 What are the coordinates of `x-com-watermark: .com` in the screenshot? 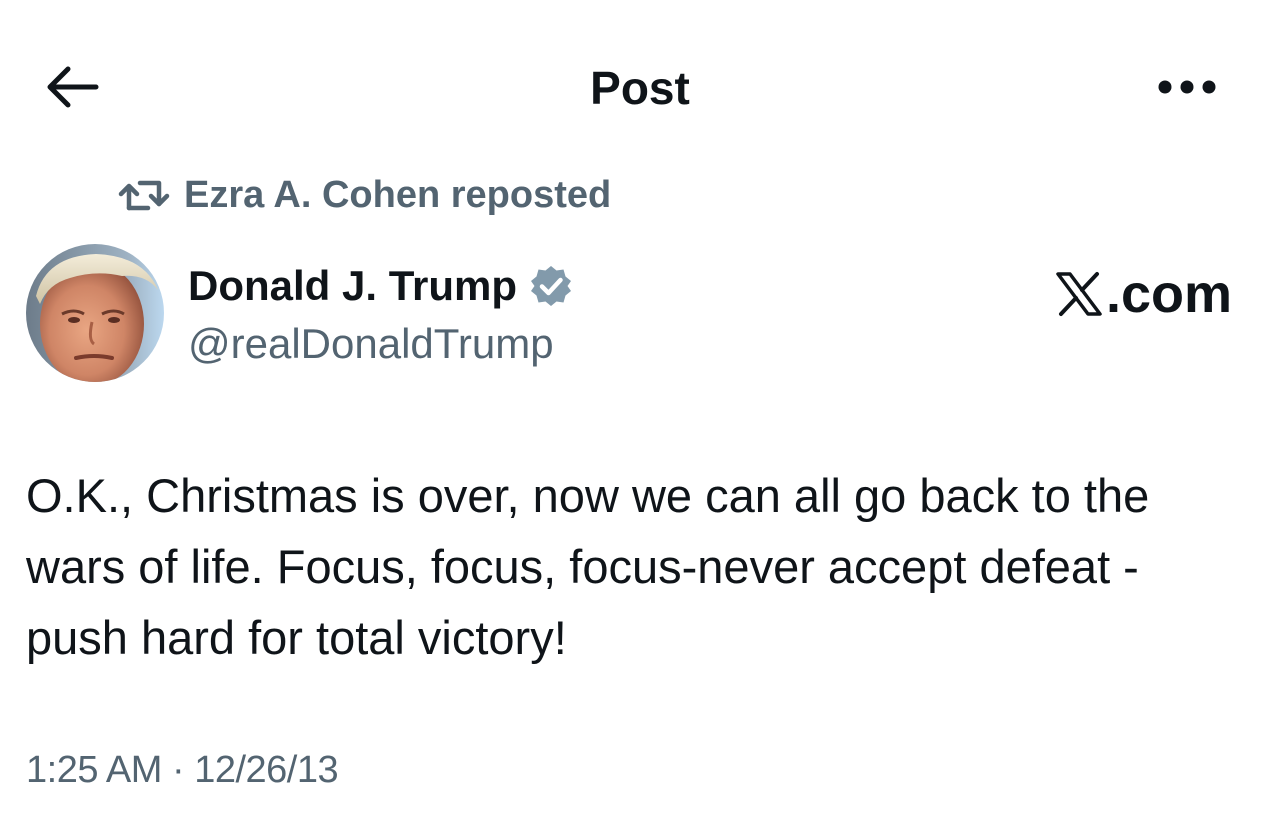 It's located at (1143, 294).